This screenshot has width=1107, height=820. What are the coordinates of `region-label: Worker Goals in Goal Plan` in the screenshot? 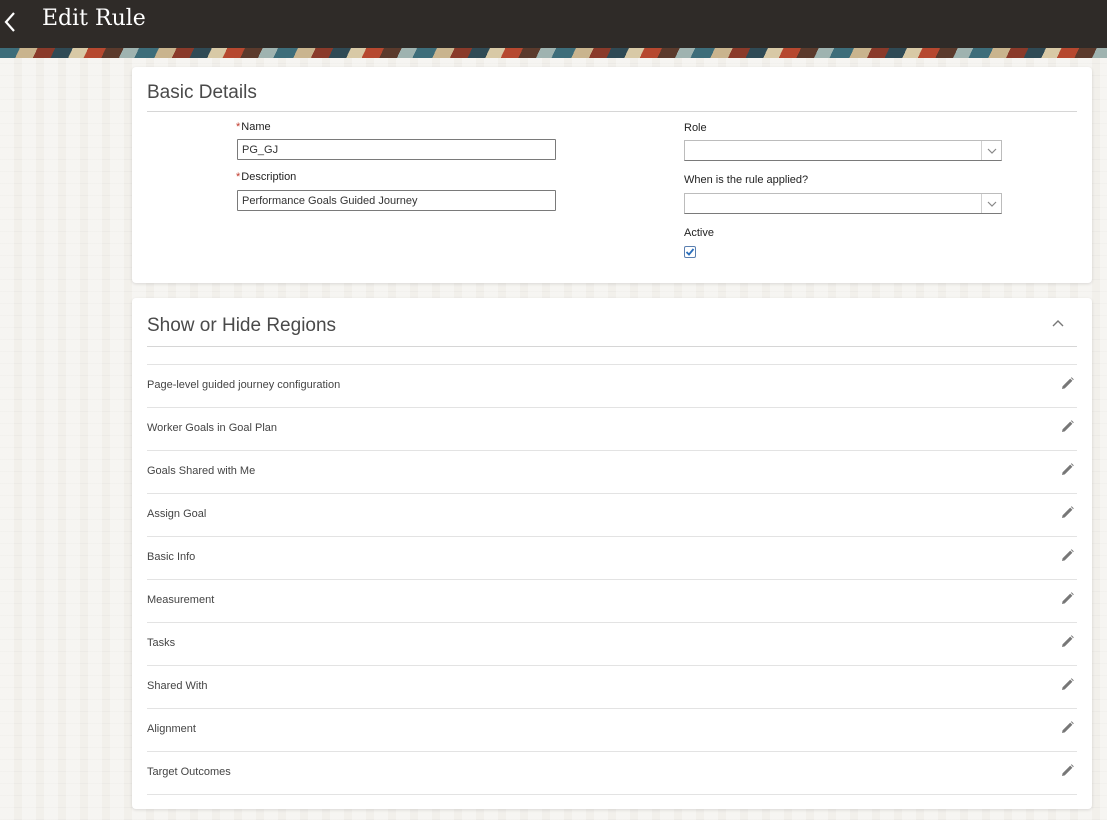 It's located at (212, 428).